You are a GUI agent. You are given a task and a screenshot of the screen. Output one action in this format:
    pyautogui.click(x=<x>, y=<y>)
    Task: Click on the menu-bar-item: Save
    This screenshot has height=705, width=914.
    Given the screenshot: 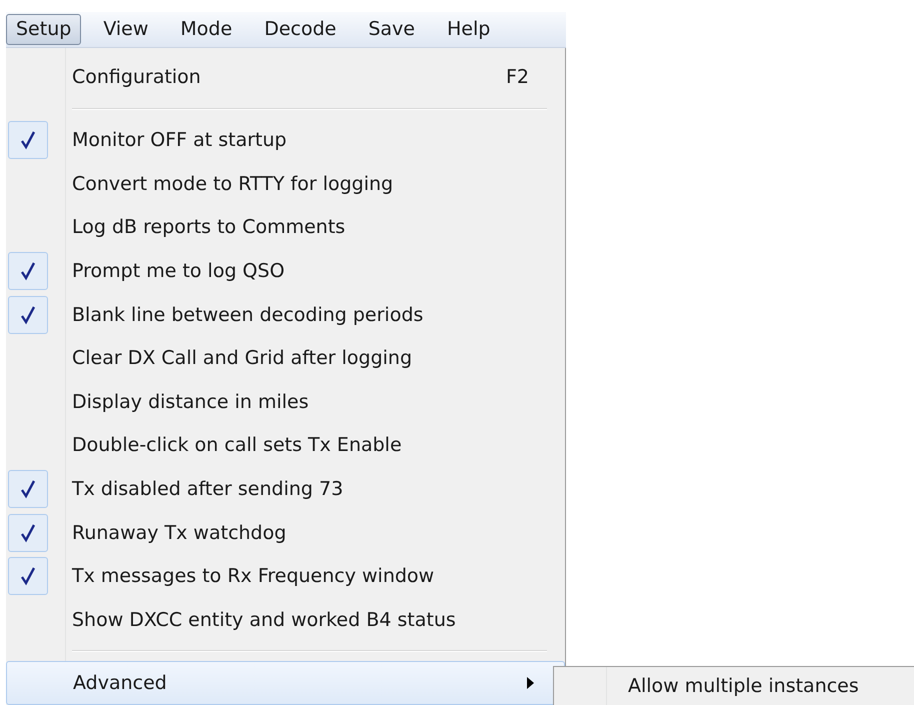 What is the action you would take?
    pyautogui.click(x=391, y=29)
    